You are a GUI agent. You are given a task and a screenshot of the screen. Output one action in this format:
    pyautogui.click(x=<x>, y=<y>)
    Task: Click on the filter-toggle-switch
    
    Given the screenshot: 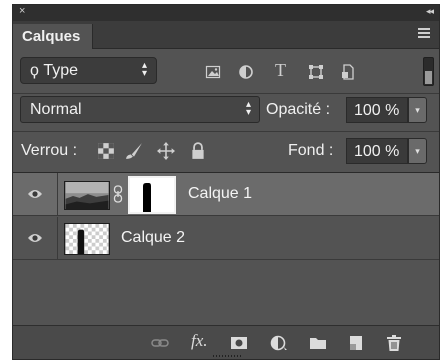 What is the action you would take?
    pyautogui.click(x=428, y=71)
    